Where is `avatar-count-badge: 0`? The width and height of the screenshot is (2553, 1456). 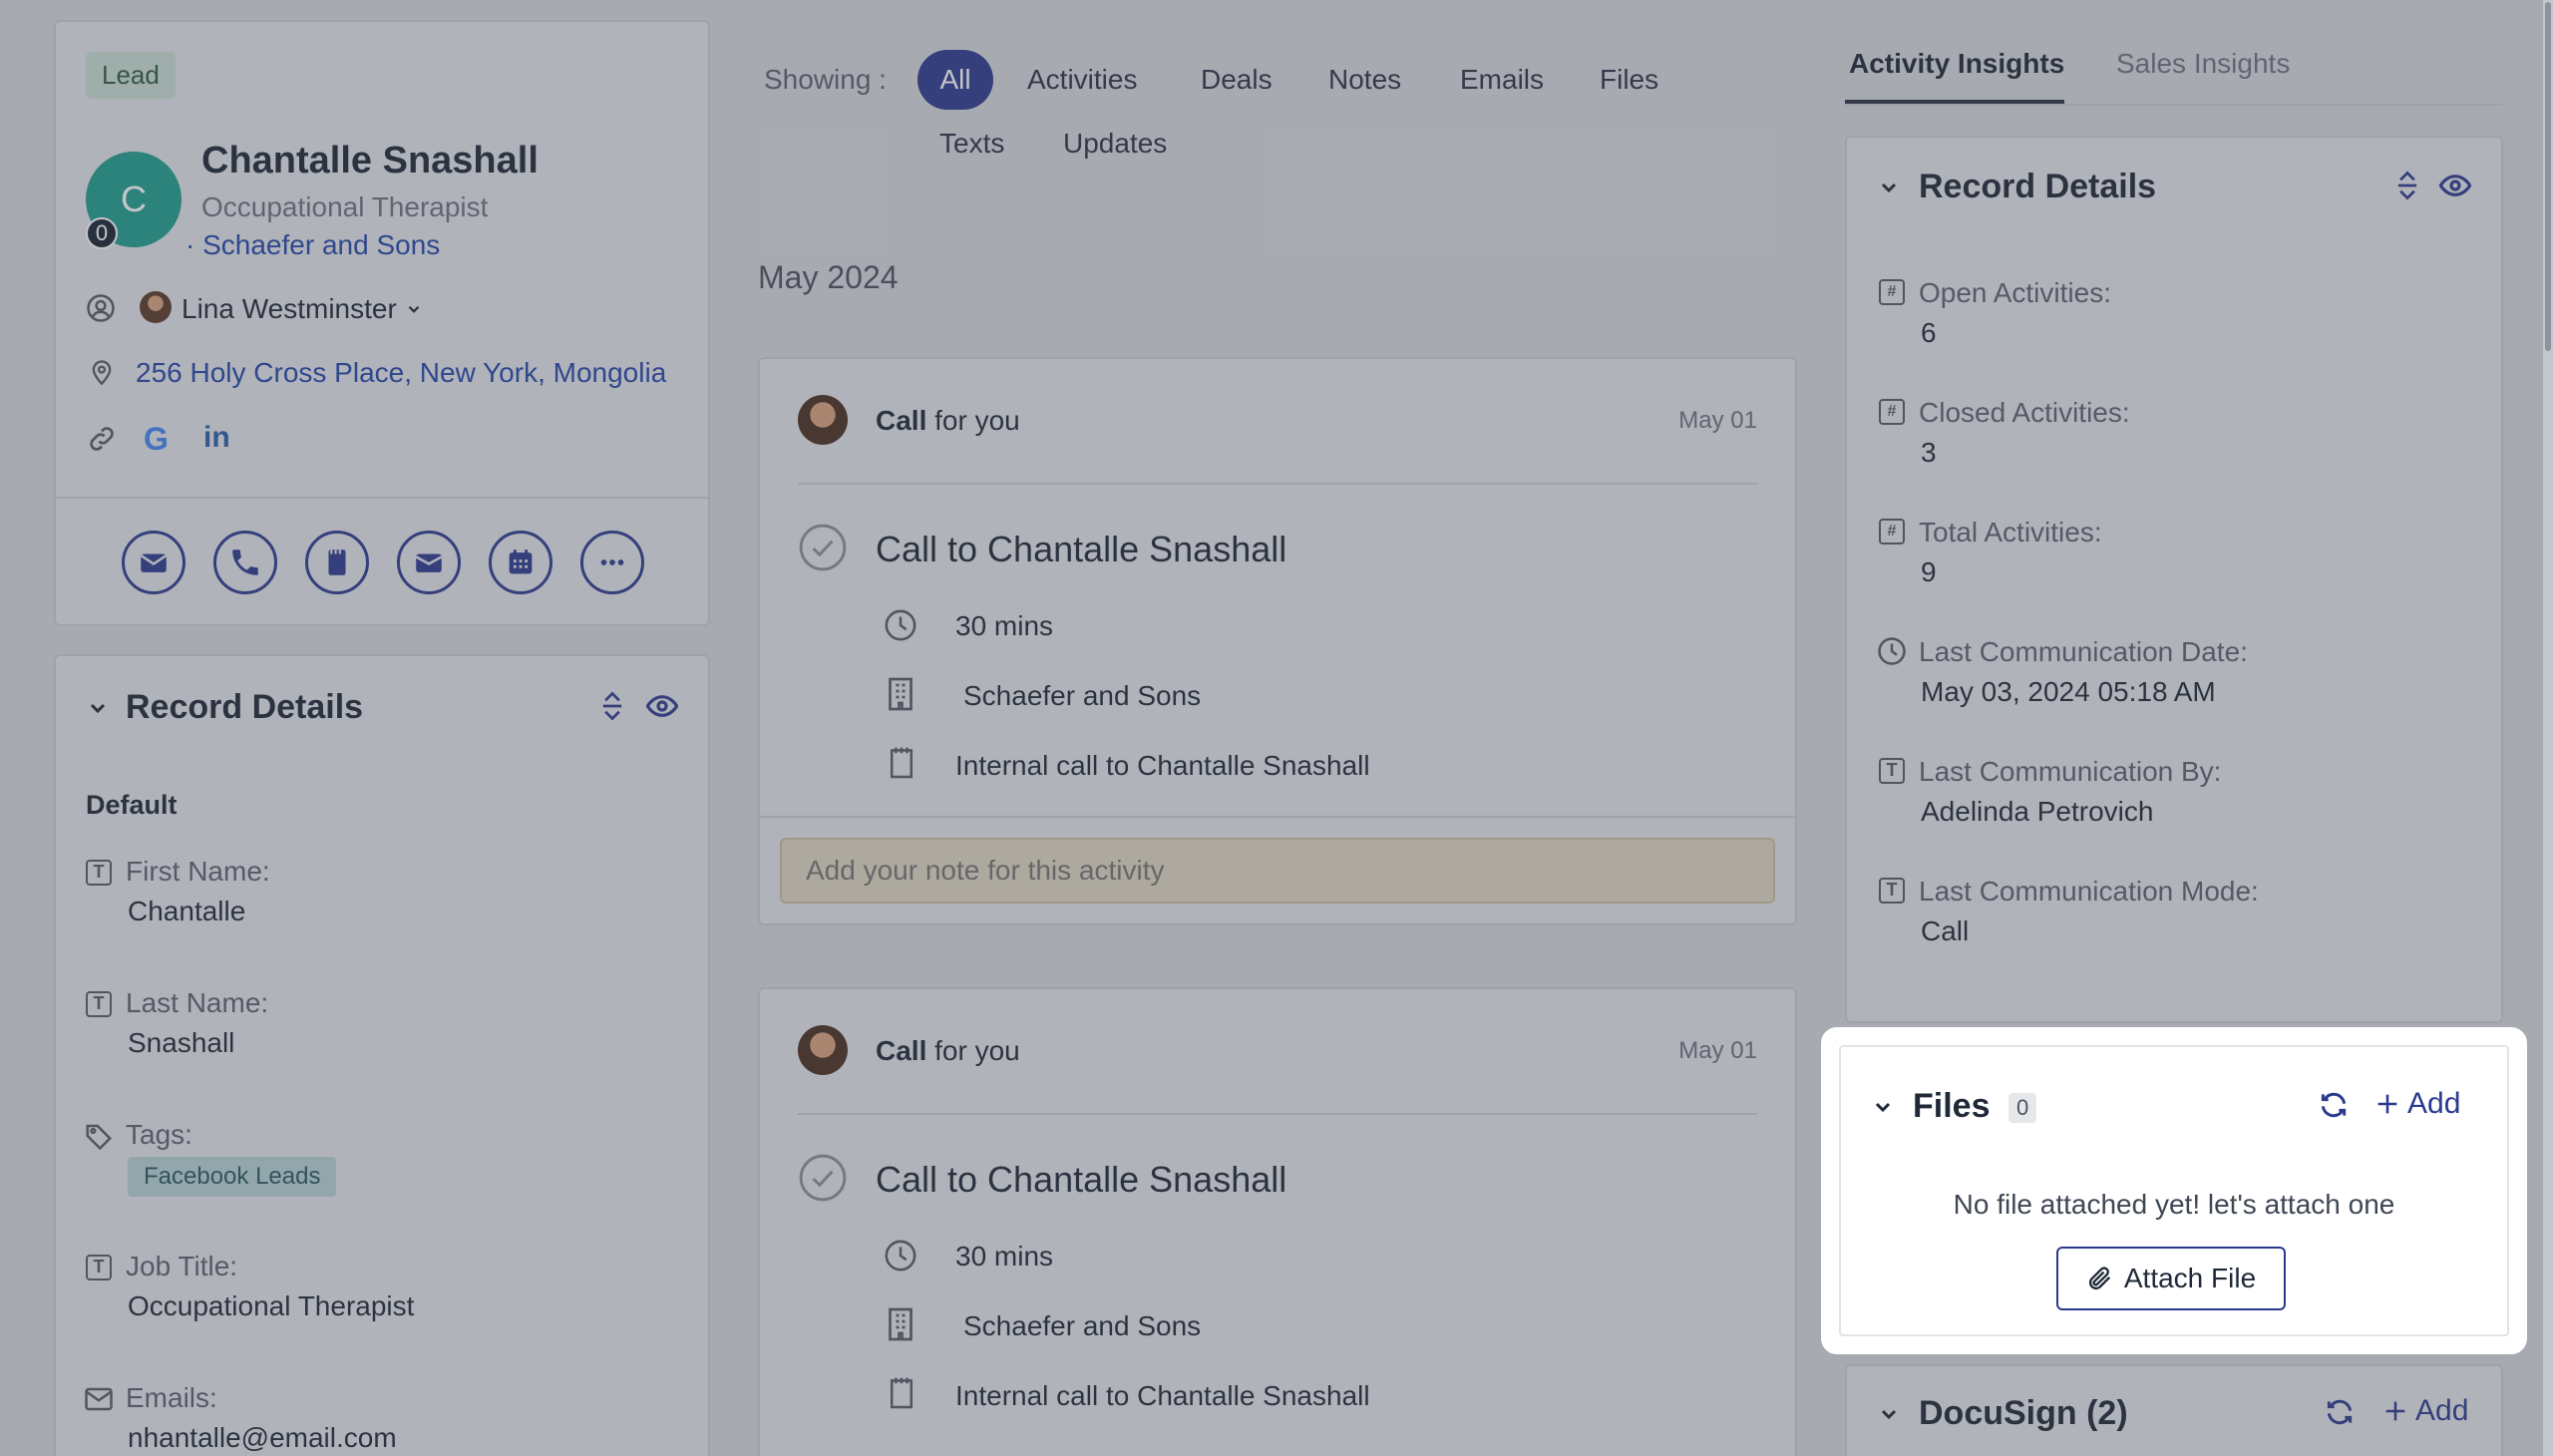
avatar-count-badge: 0 is located at coordinates (102, 233).